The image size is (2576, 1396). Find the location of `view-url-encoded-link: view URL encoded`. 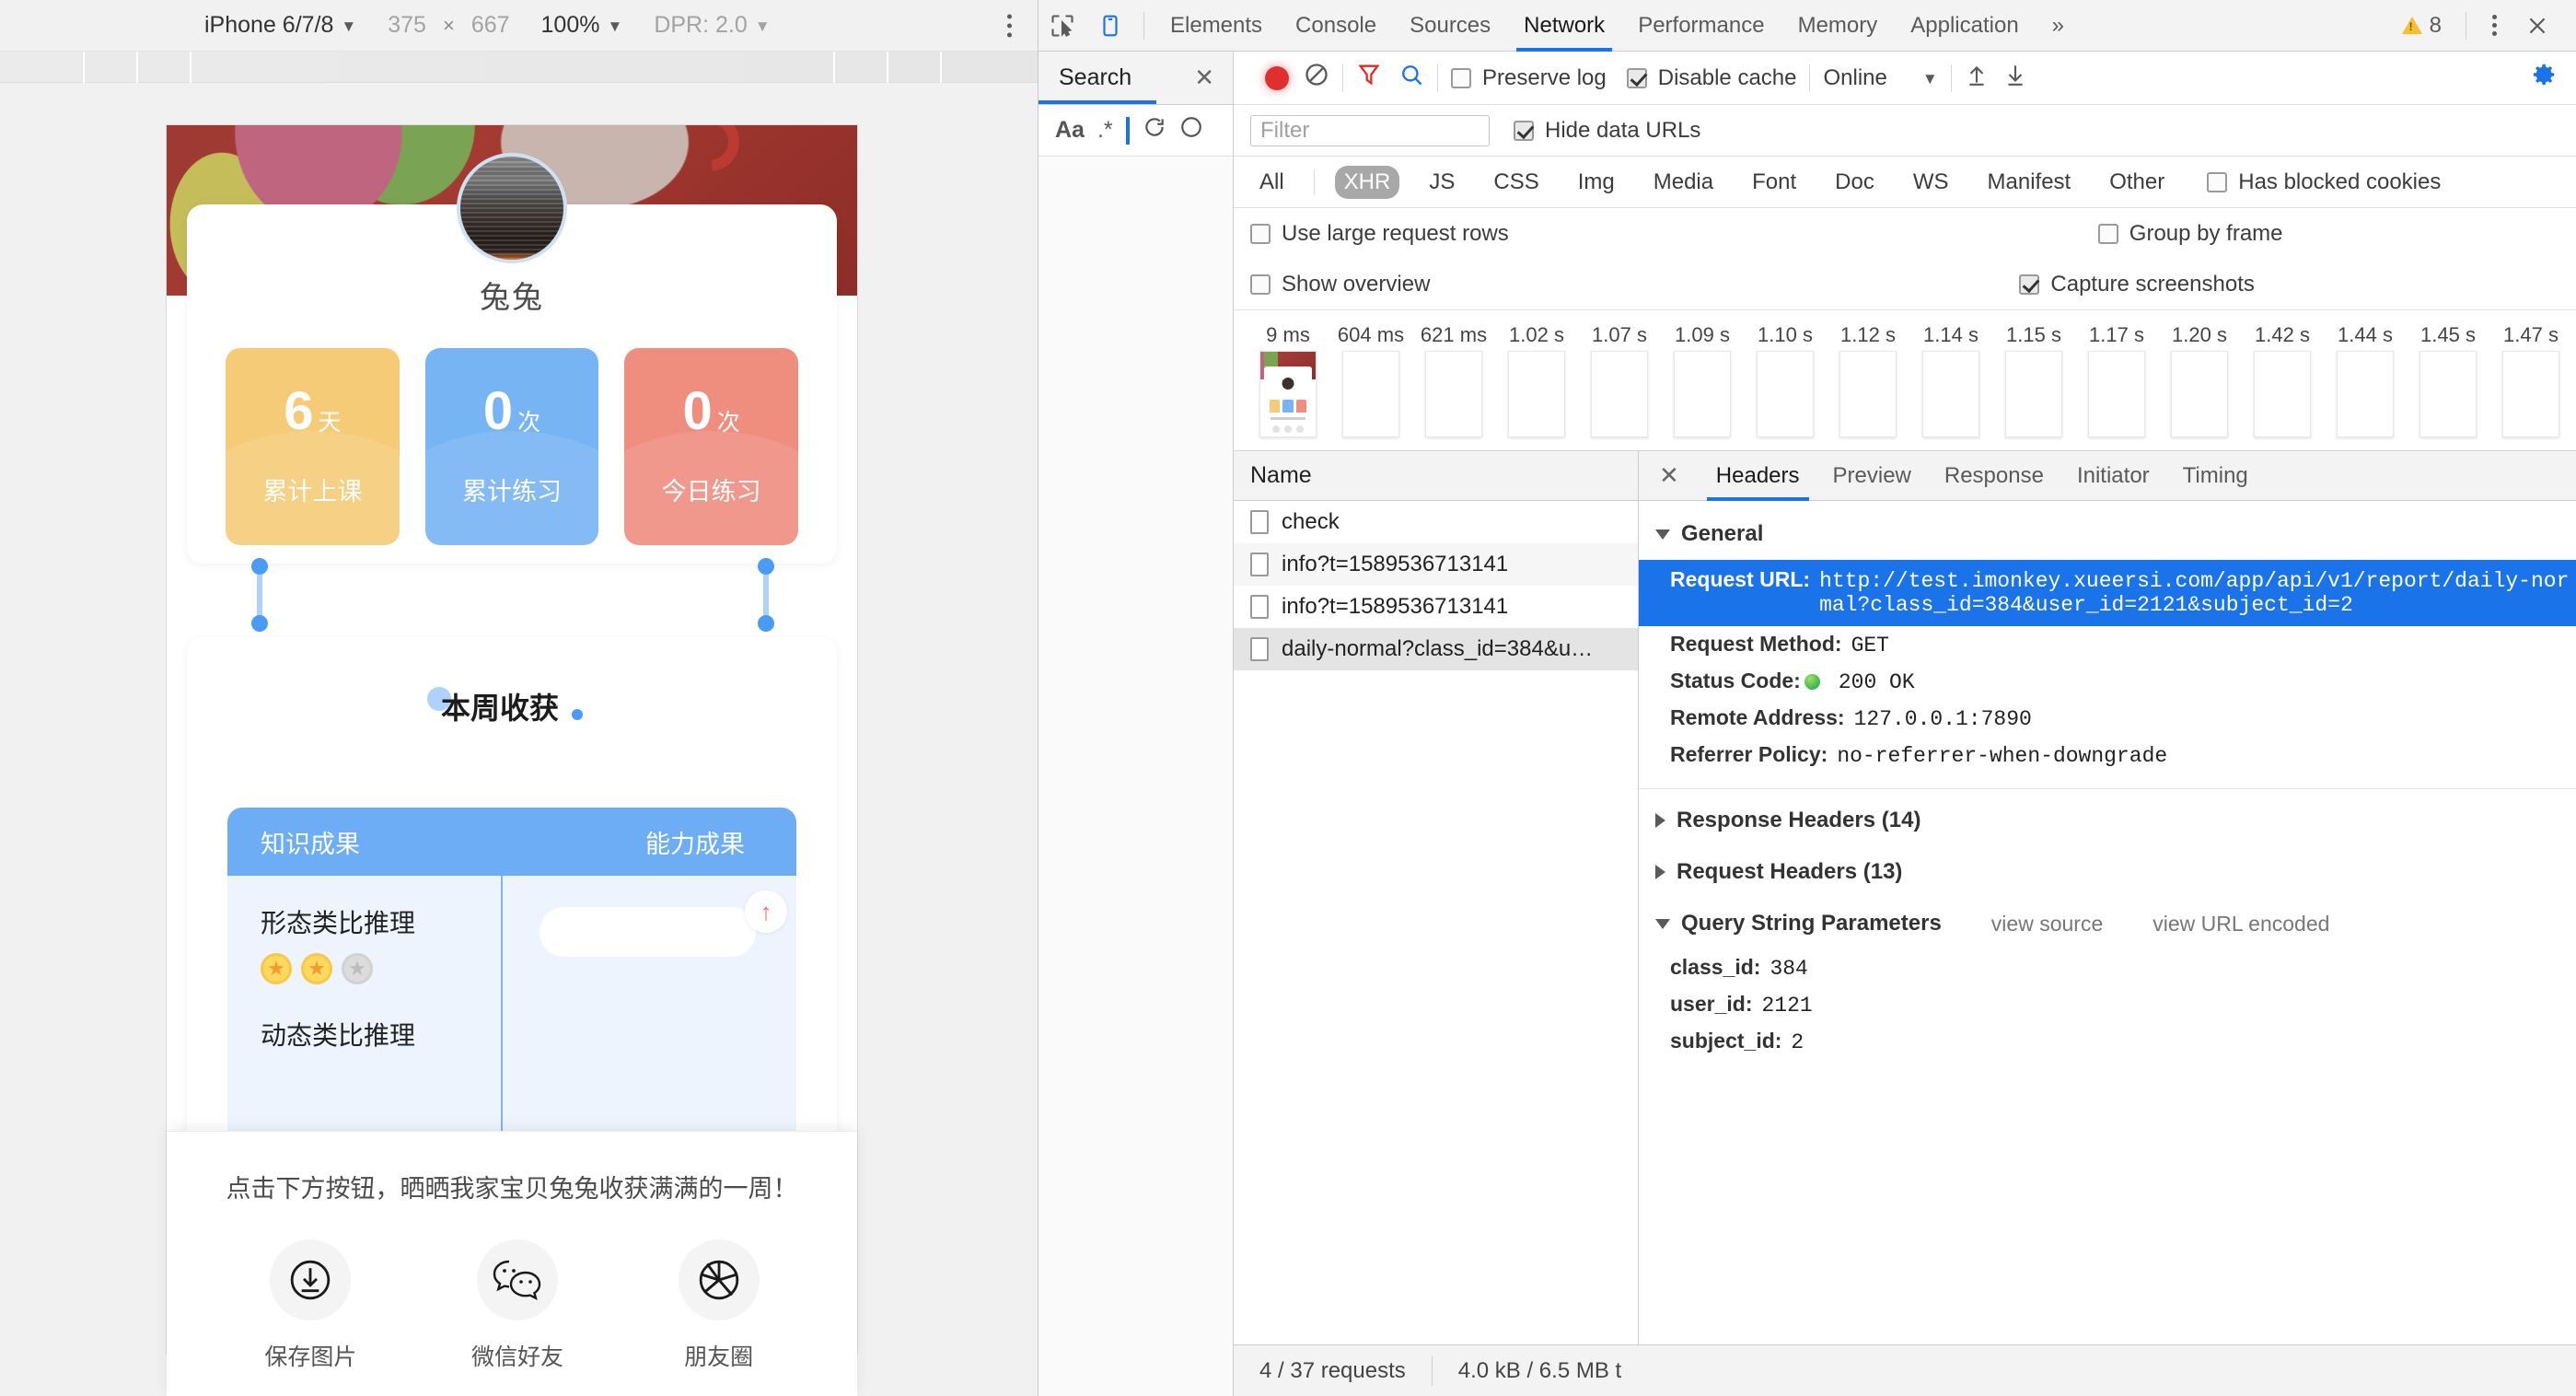

view-url-encoded-link: view URL encoded is located at coordinates (2240, 924).